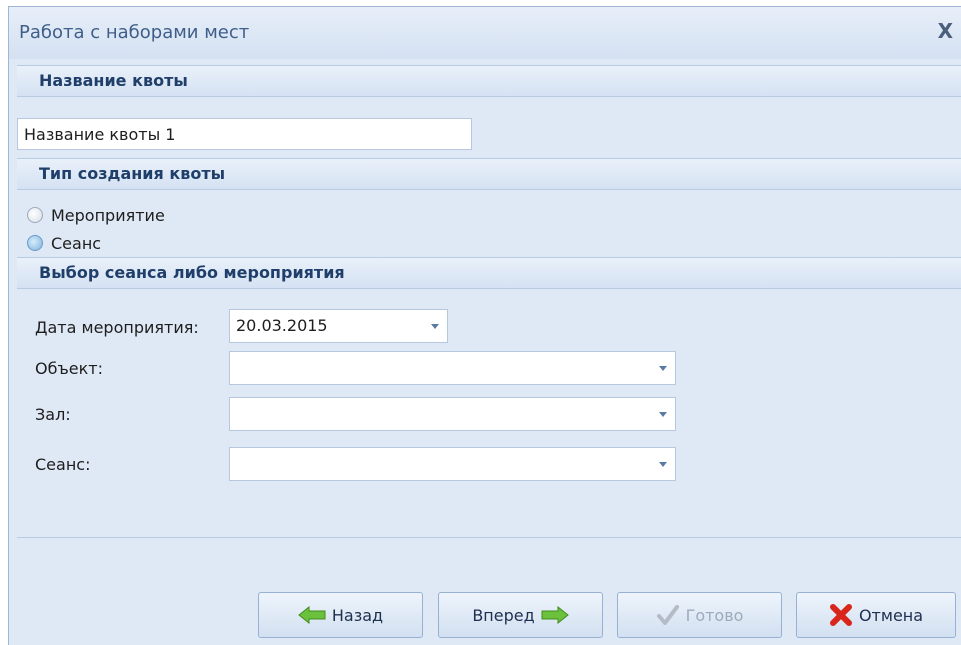  I want to click on radio-option-event: Мероприятие, so click(96, 215).